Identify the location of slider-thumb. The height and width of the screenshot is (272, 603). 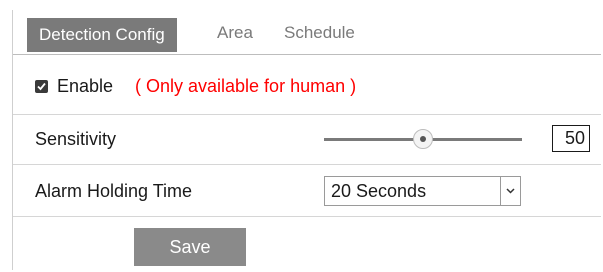
(423, 139).